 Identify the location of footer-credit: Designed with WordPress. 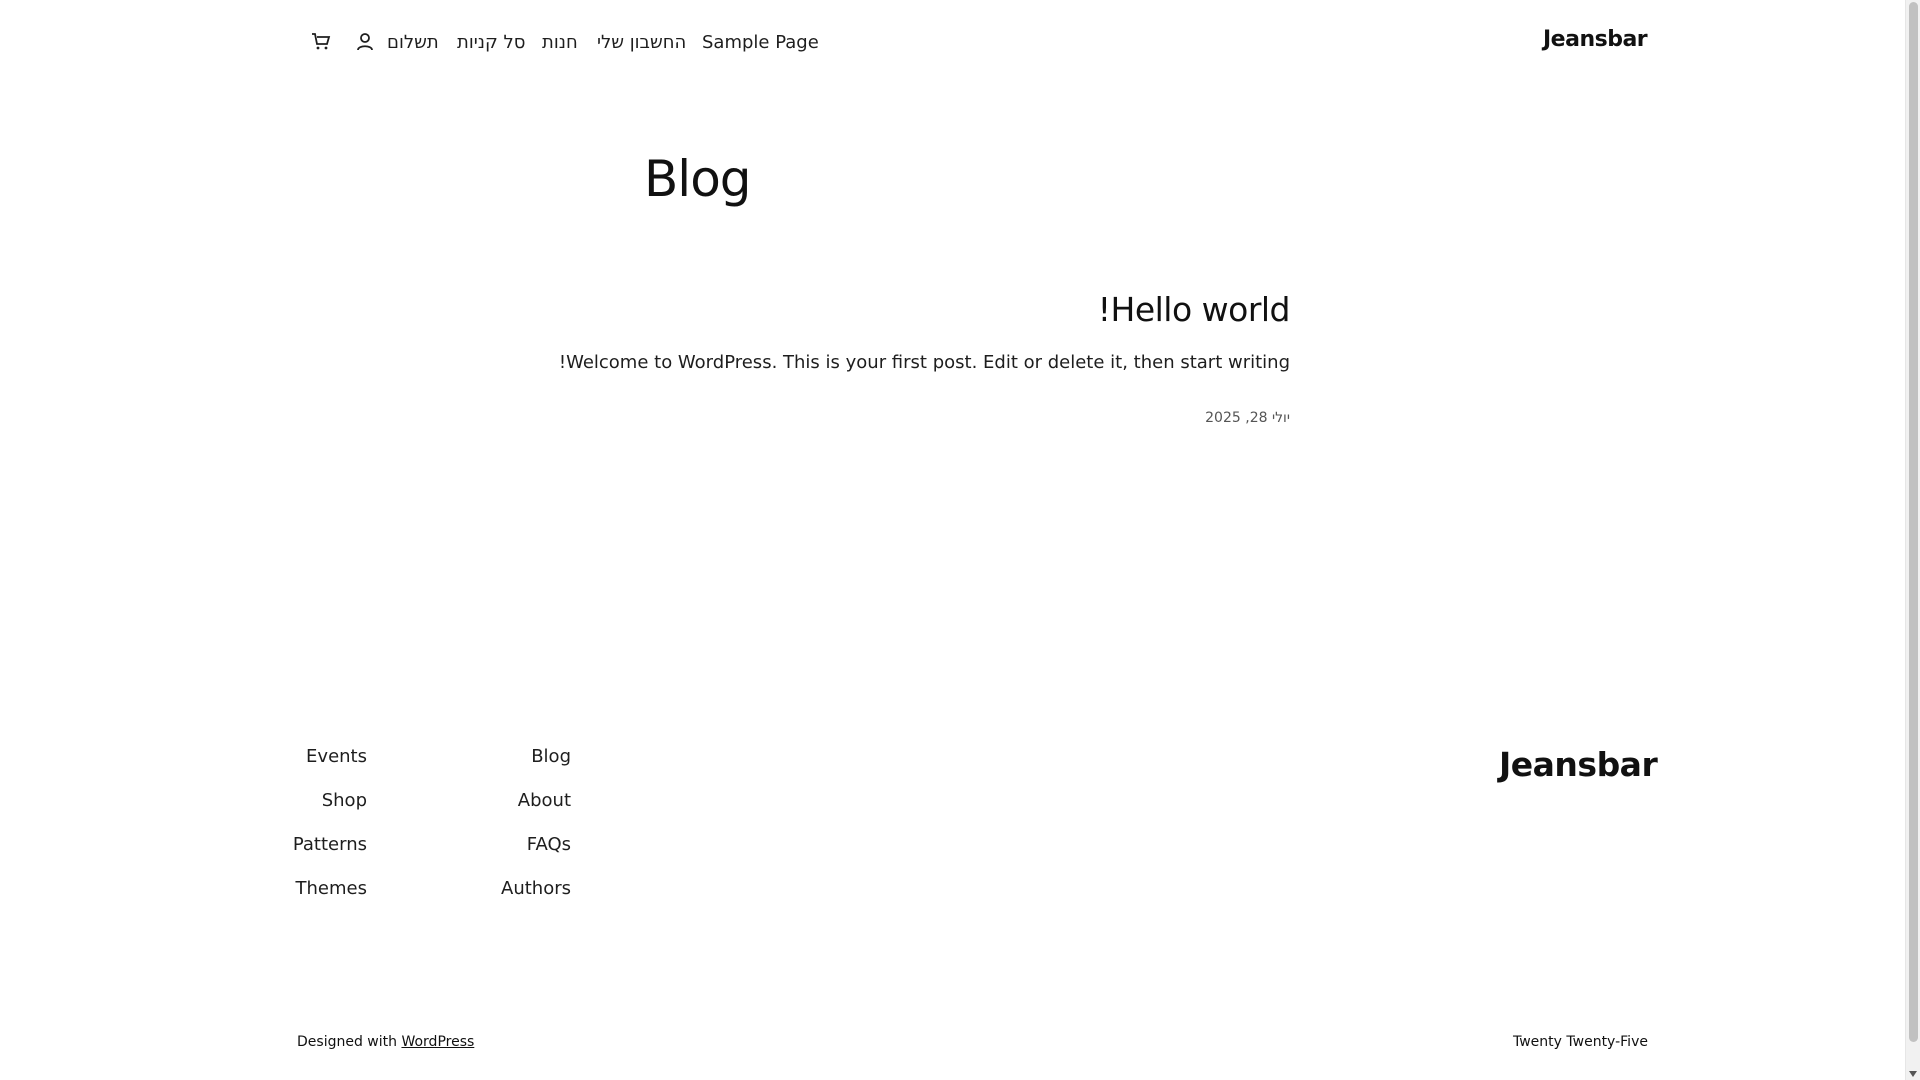
(385, 1042).